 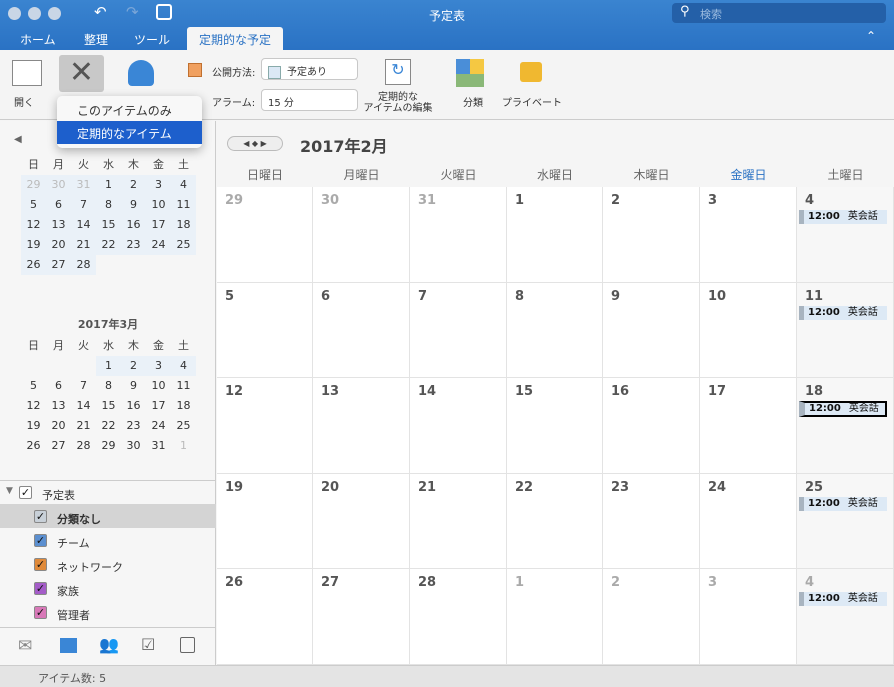 What do you see at coordinates (96, 39) in the screenshot?
I see `tab-organize: 整理` at bounding box center [96, 39].